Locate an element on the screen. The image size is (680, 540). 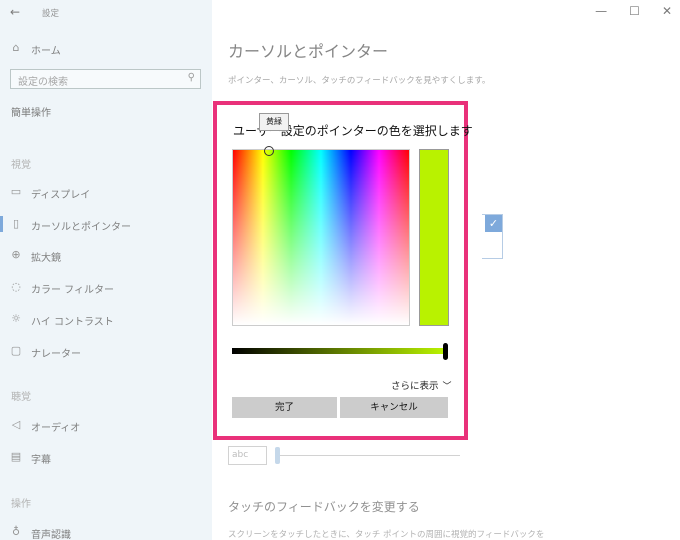
color-name-tooltip: 黄緑 is located at coordinates (274, 122).